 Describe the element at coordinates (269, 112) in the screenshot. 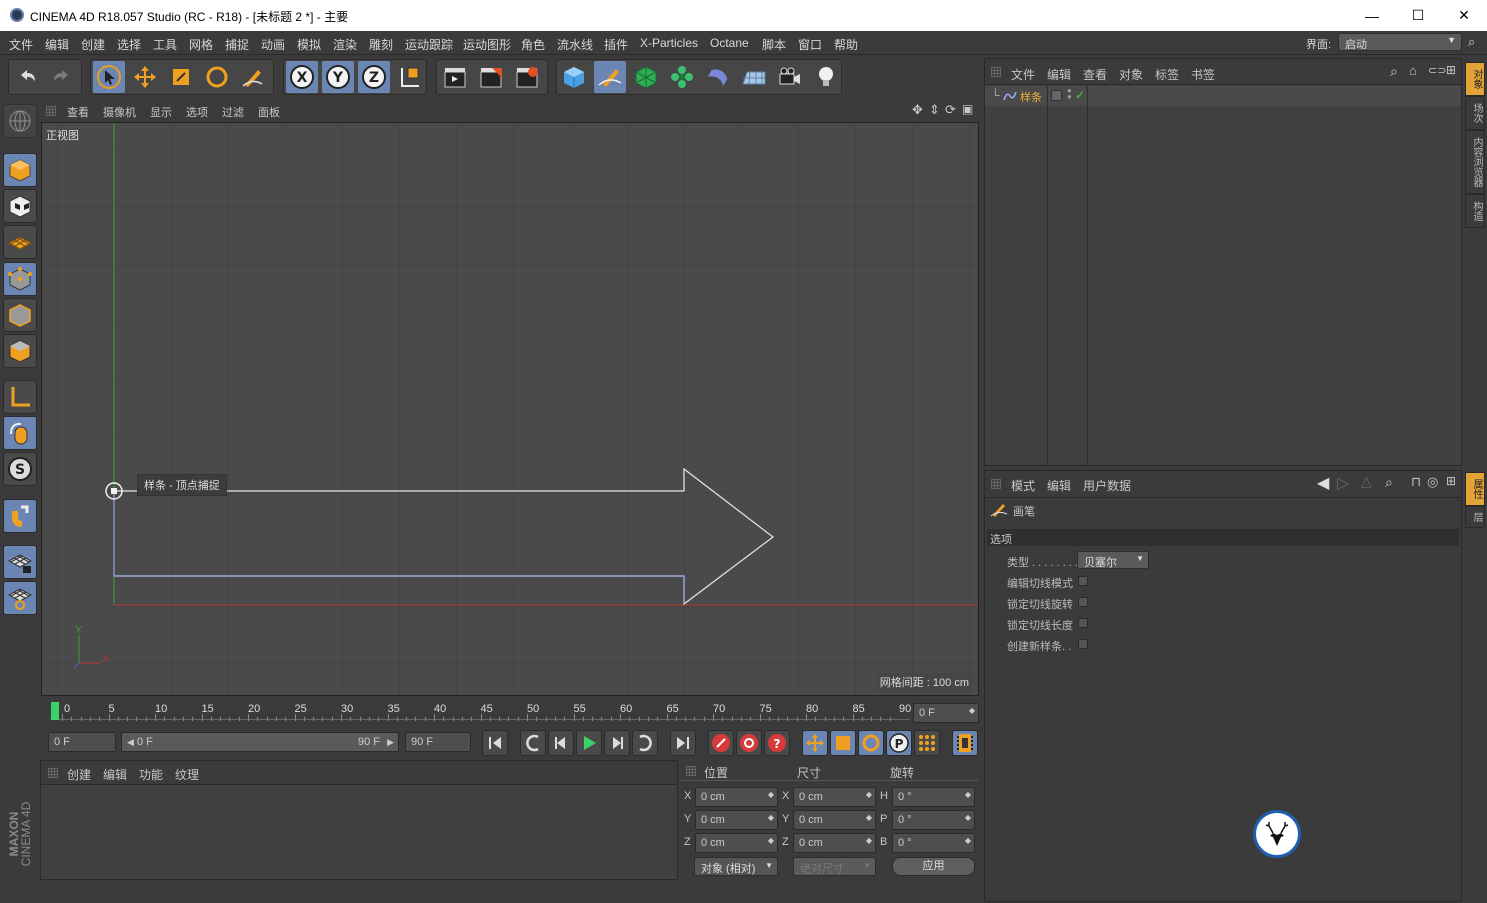

I see `viewport-menu-panel: 面板` at that location.